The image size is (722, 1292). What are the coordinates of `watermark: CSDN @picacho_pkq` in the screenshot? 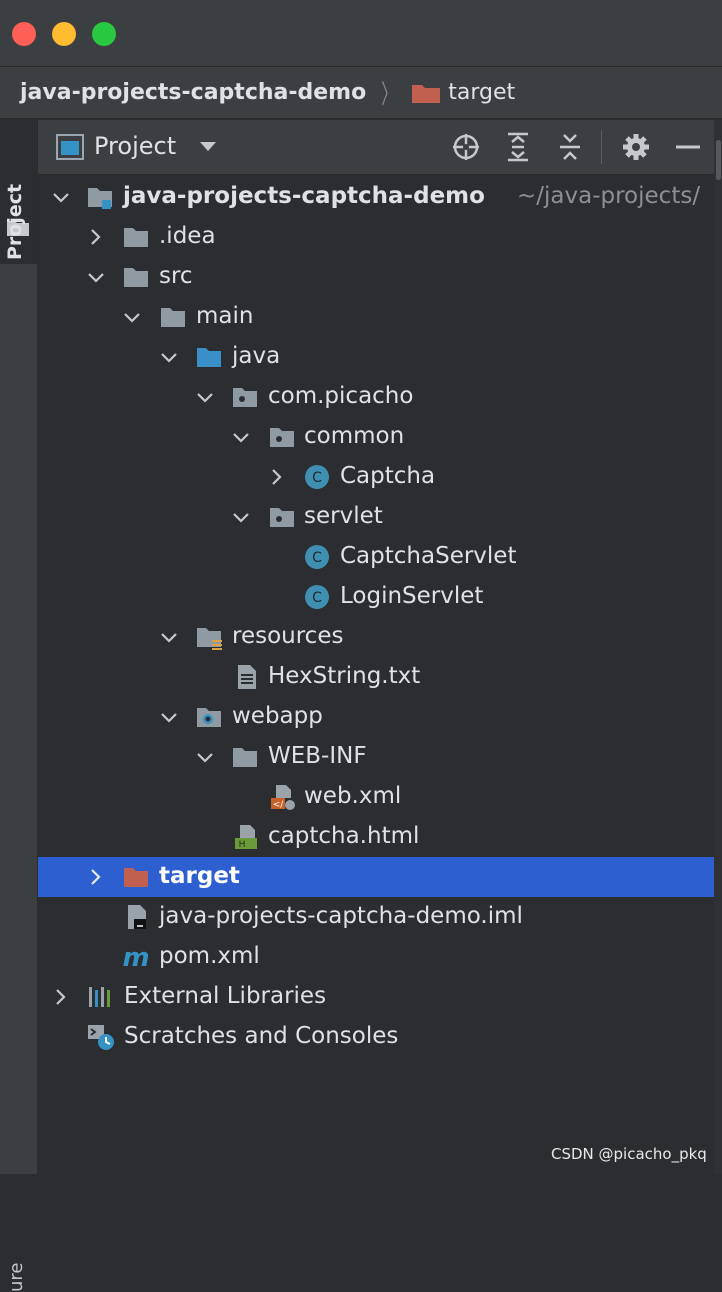 It's located at (629, 1154).